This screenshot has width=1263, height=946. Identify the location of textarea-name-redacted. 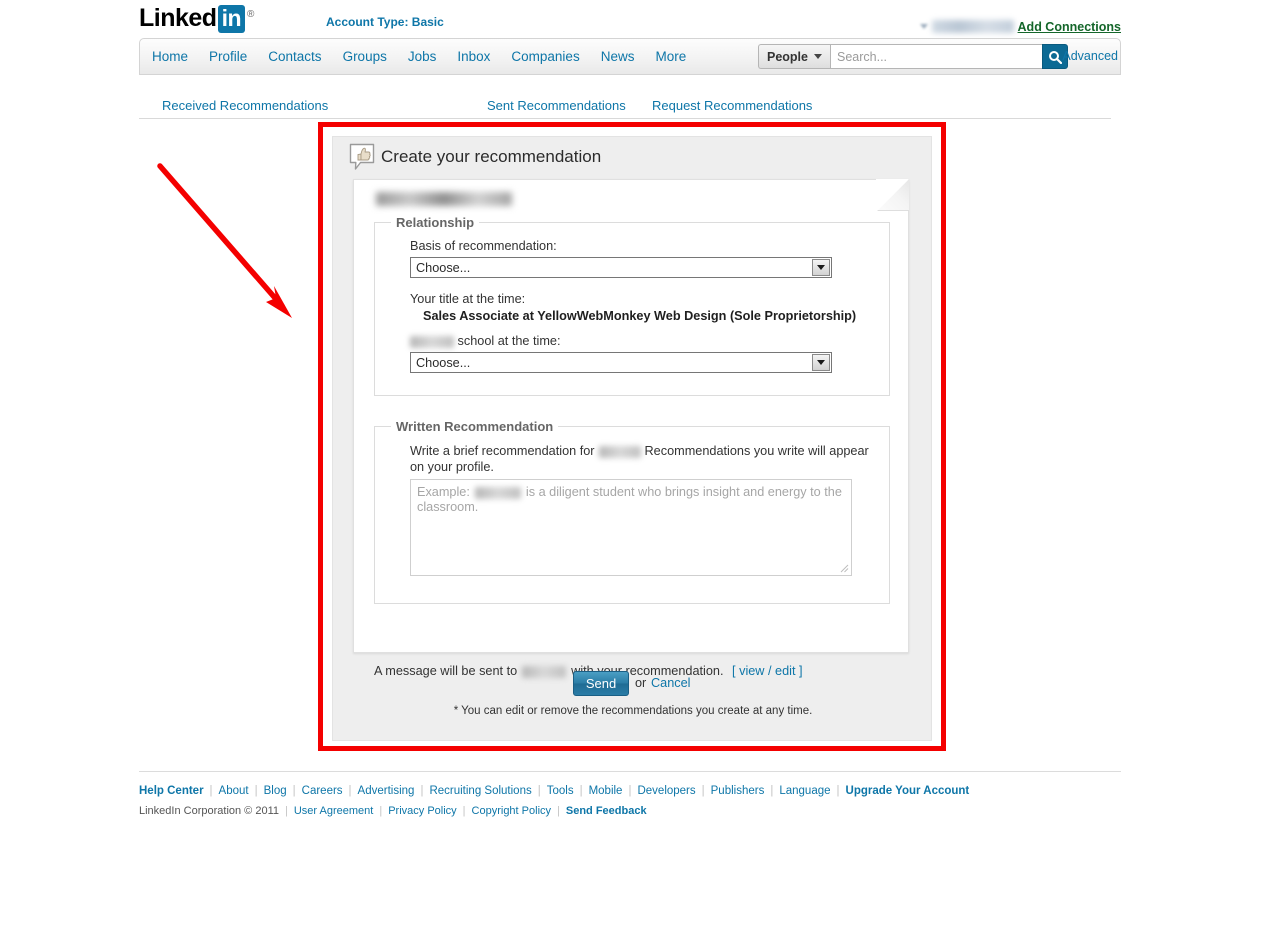
(497, 492).